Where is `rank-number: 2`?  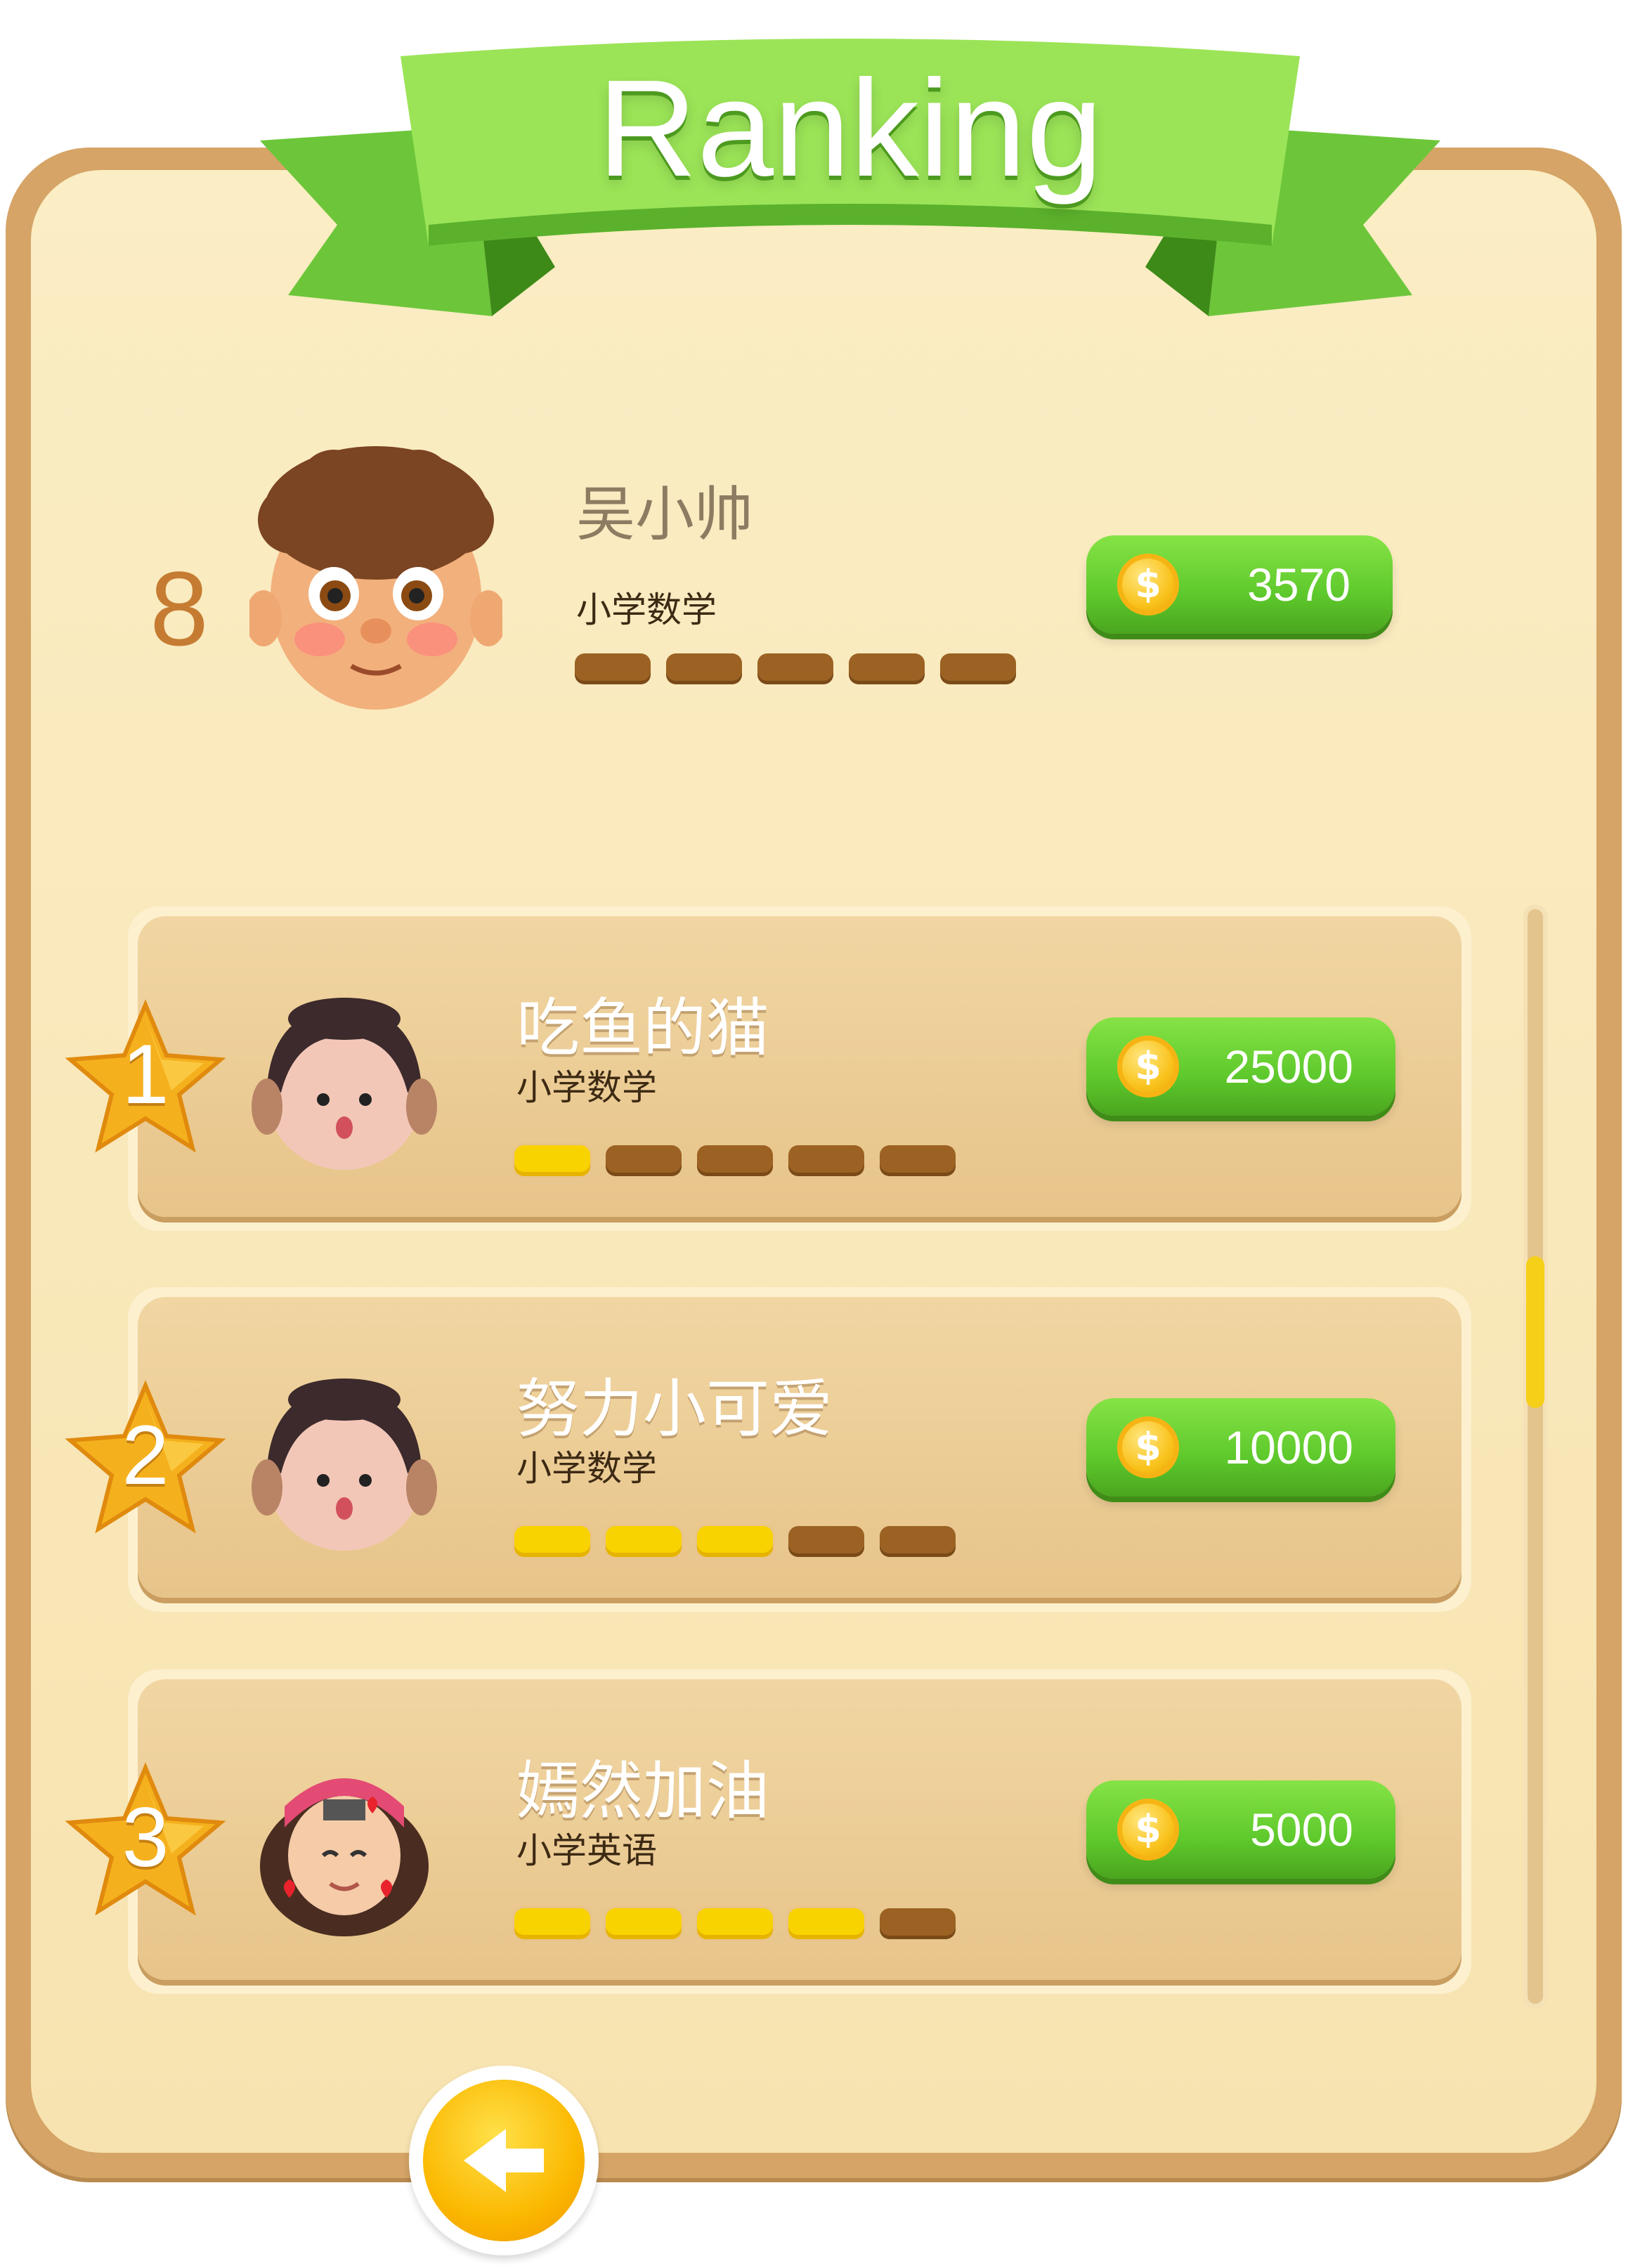 rank-number: 2 is located at coordinates (145, 1455).